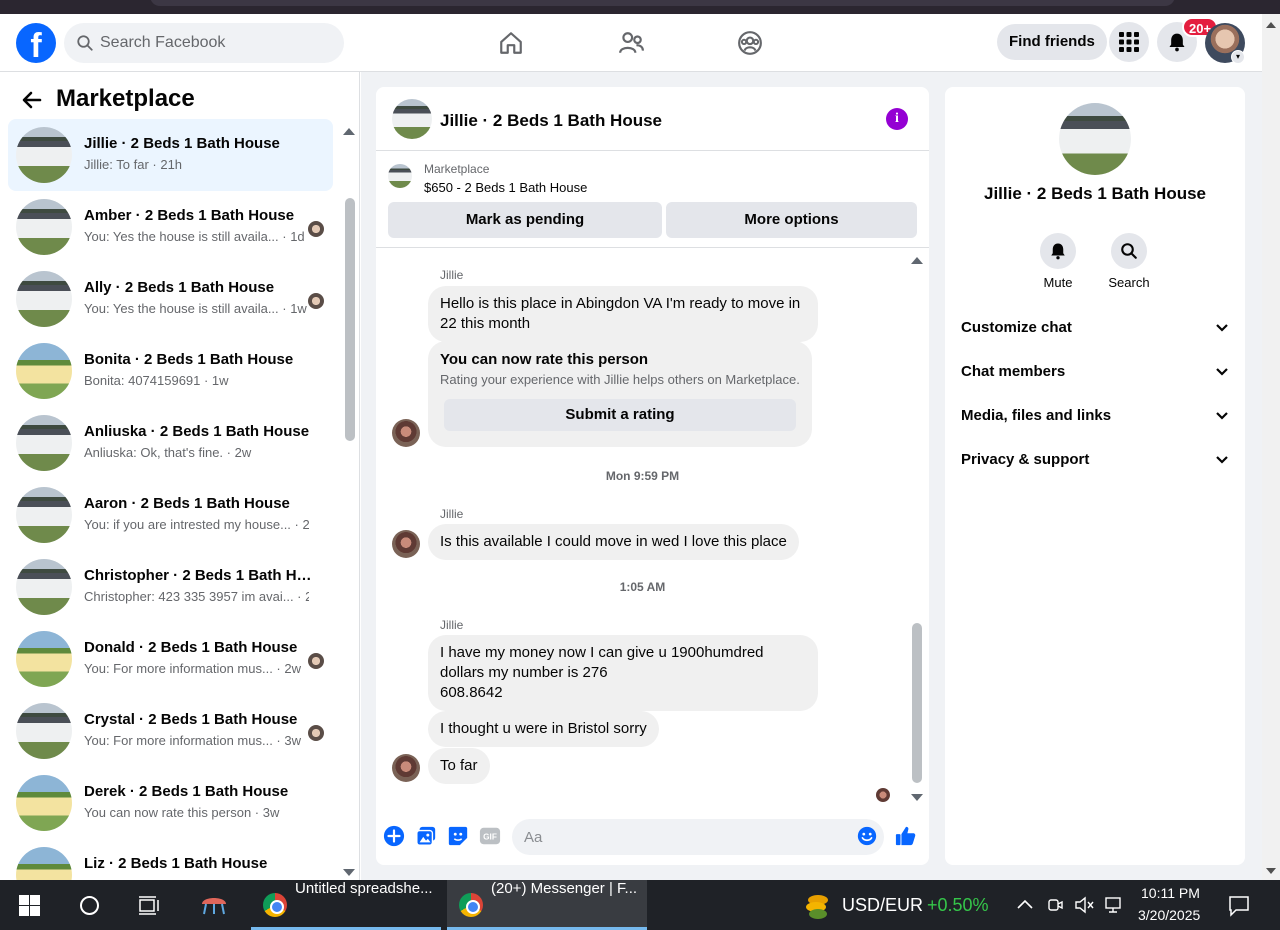 This screenshot has height=930, width=1280. What do you see at coordinates (543, 729) in the screenshot?
I see `message-bubble: I thought u were in Bristol sorry` at bounding box center [543, 729].